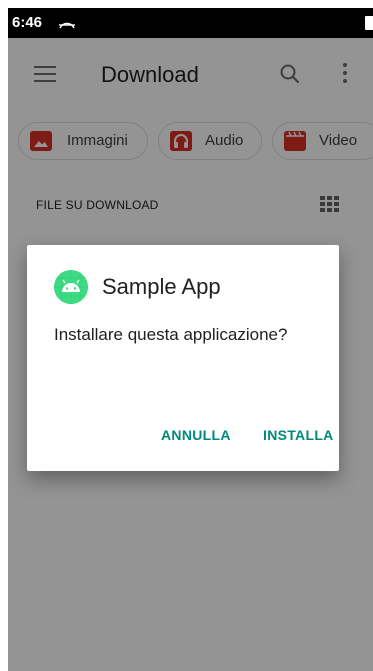  Describe the element at coordinates (171, 334) in the screenshot. I see `dialog-message: Installare questa applicazione?` at that location.